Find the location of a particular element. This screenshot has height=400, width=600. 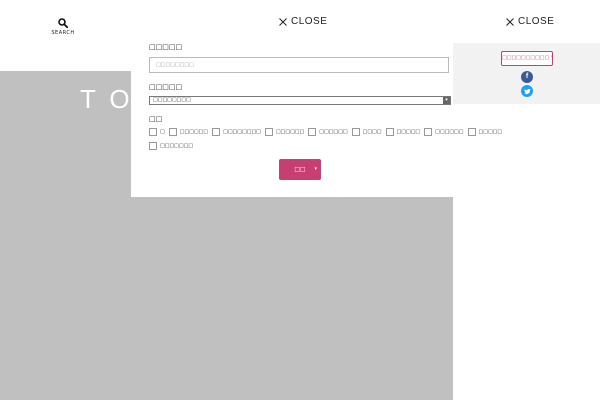

category-label: □□□□□ is located at coordinates (166, 87).